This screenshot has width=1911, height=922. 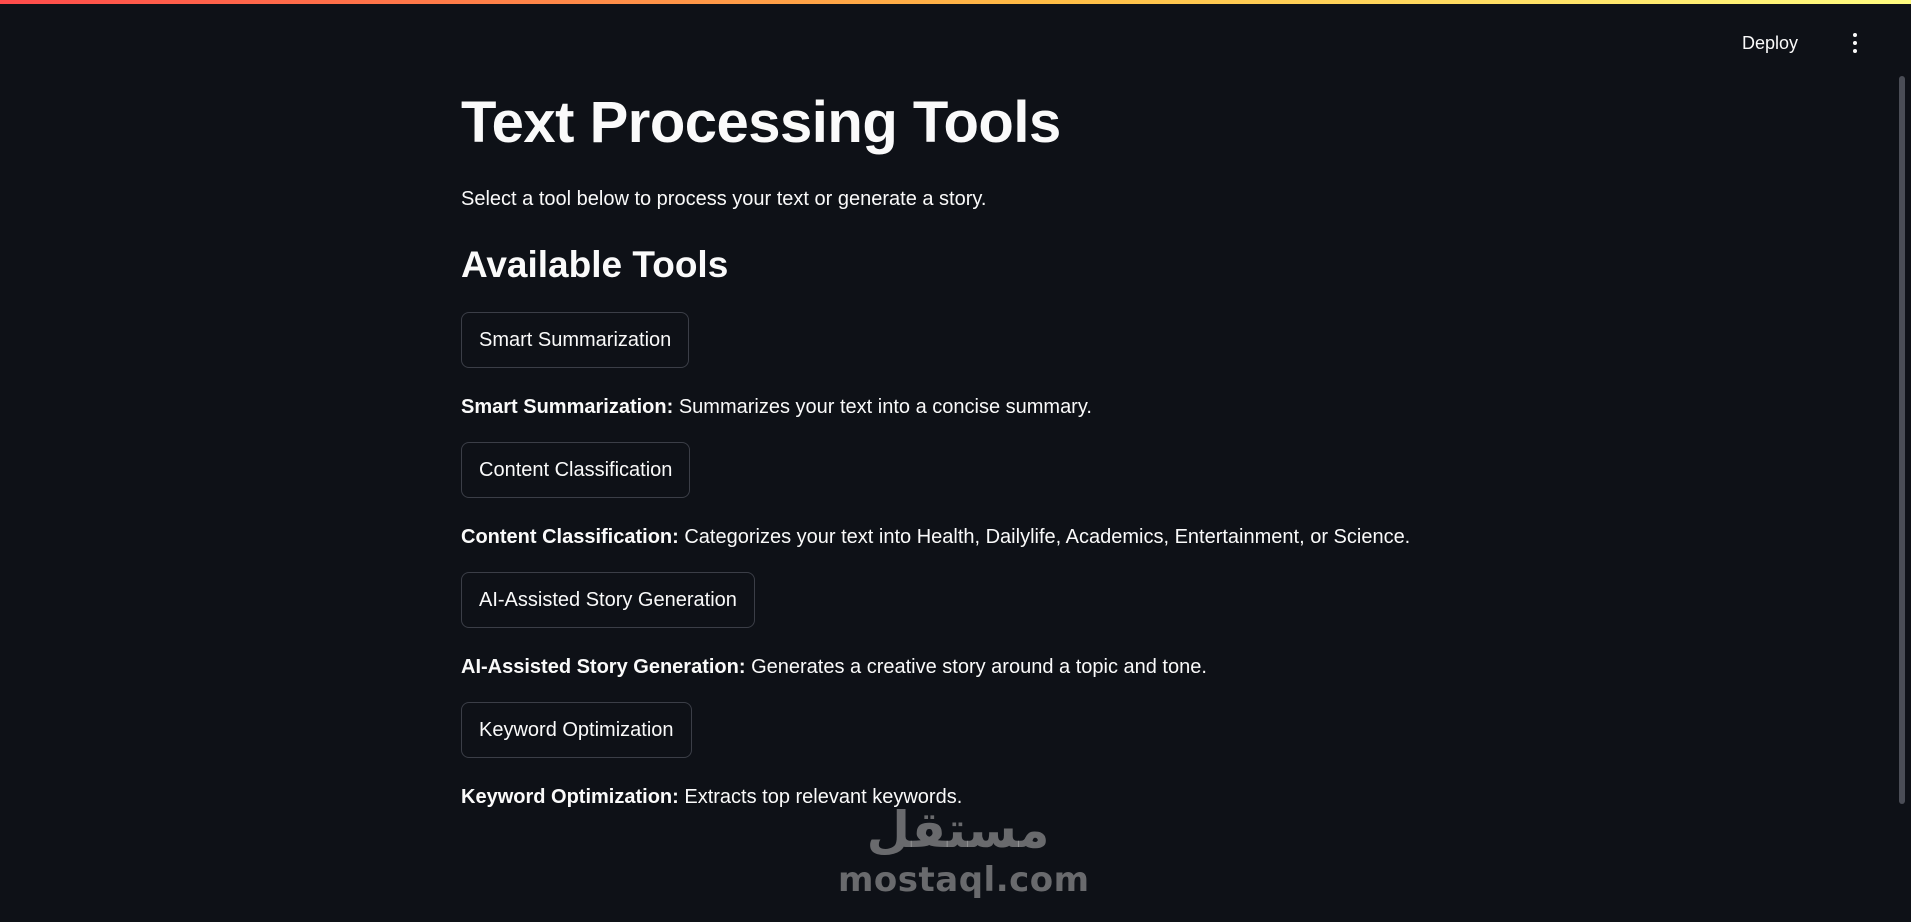 What do you see at coordinates (575, 340) in the screenshot?
I see `smart-summarization-button: Smart Summarization` at bounding box center [575, 340].